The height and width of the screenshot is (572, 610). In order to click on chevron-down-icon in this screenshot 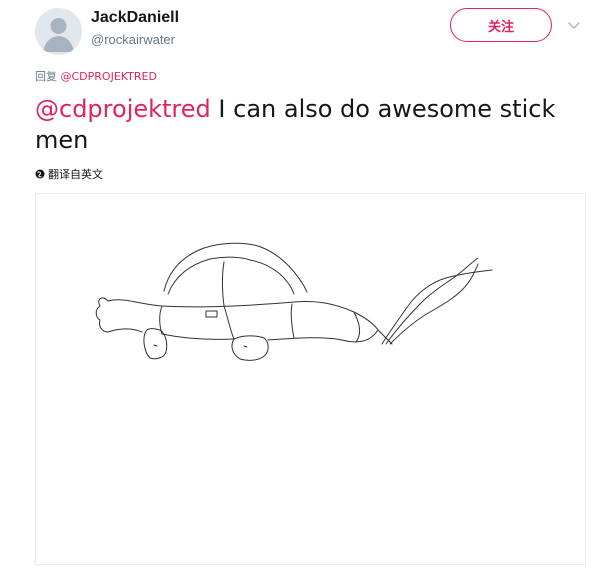, I will do `click(574, 25)`.